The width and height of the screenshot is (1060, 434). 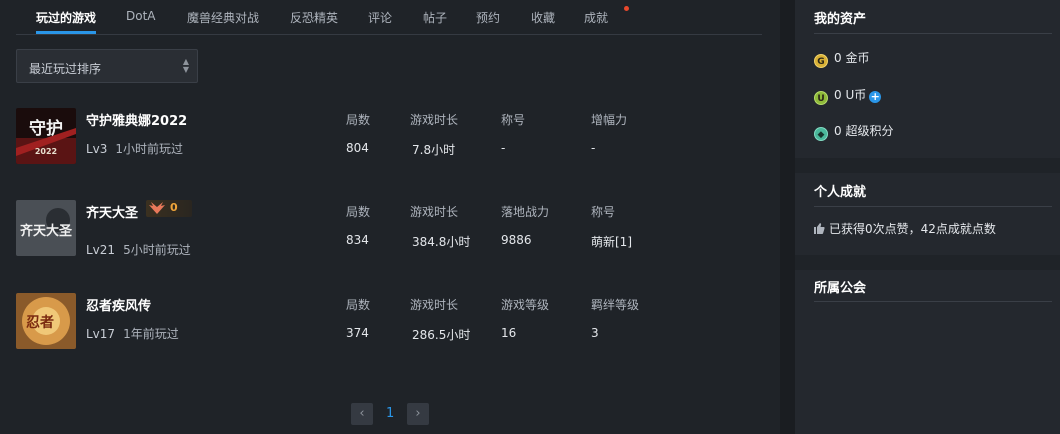 What do you see at coordinates (174, 207) in the screenshot?
I see `badge-count: 0` at bounding box center [174, 207].